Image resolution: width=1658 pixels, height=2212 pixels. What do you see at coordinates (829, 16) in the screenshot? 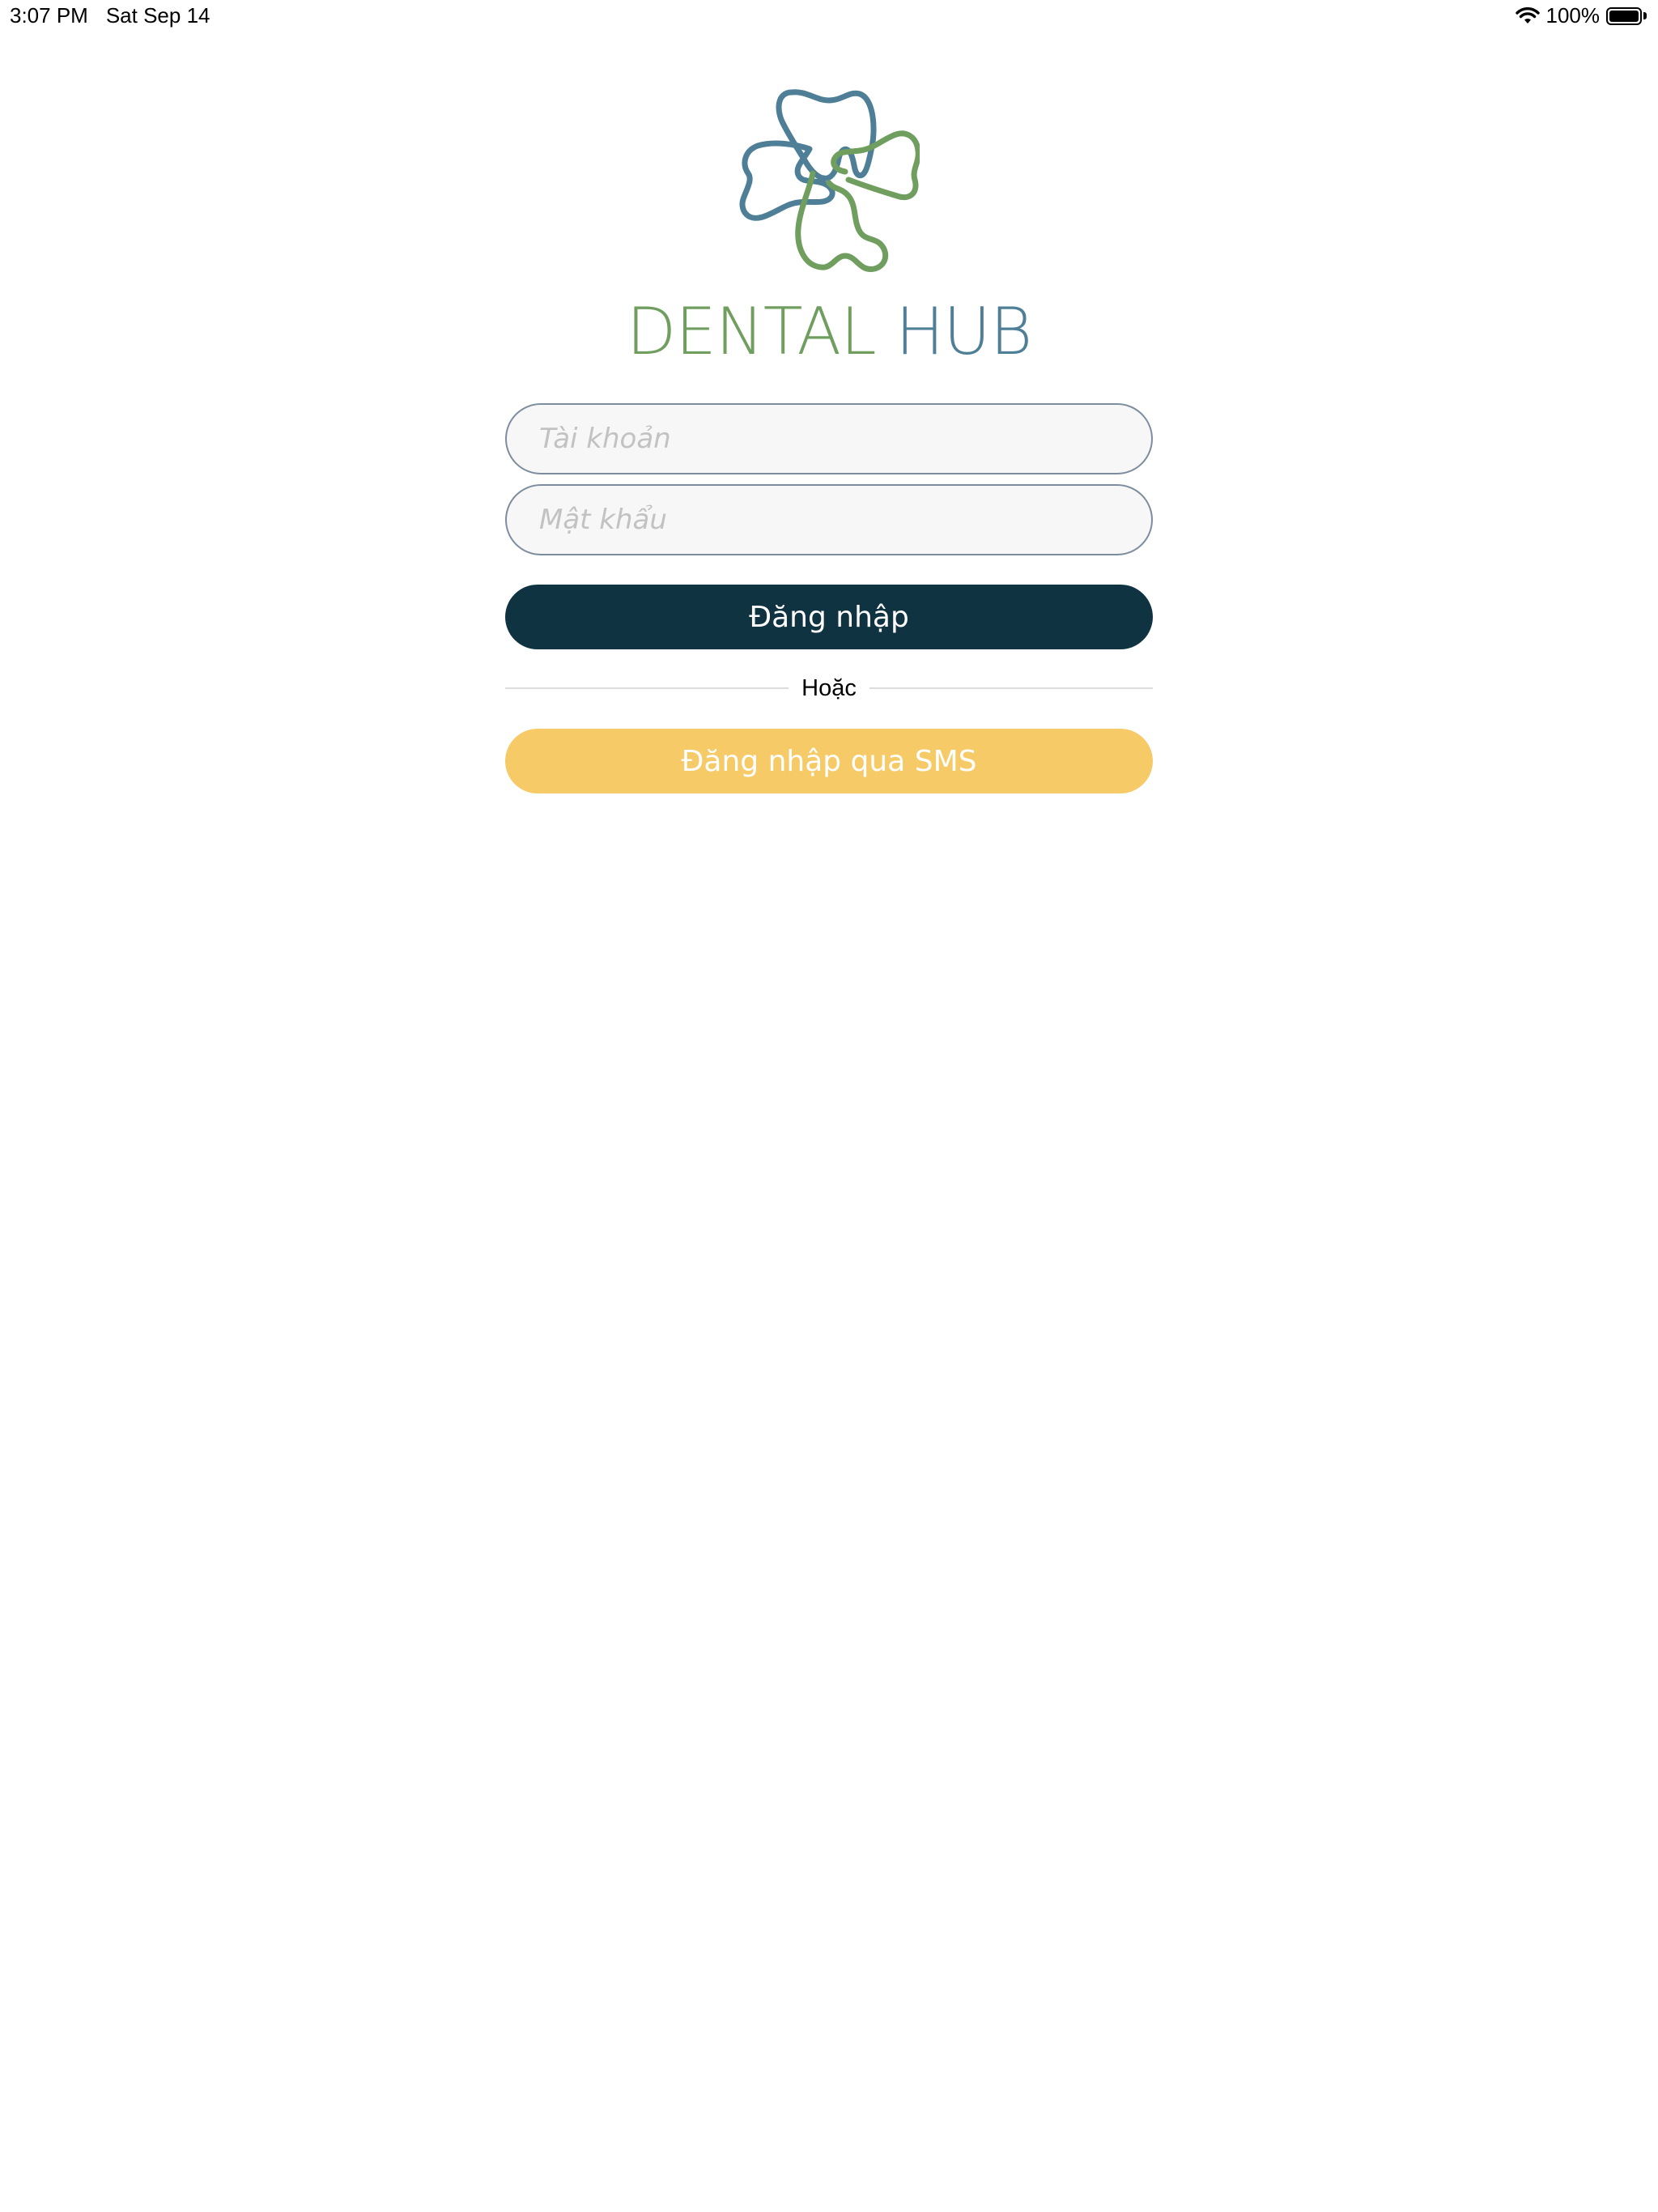
I see `status-bar: 3:07 PM Sat Sep 14 100%` at bounding box center [829, 16].